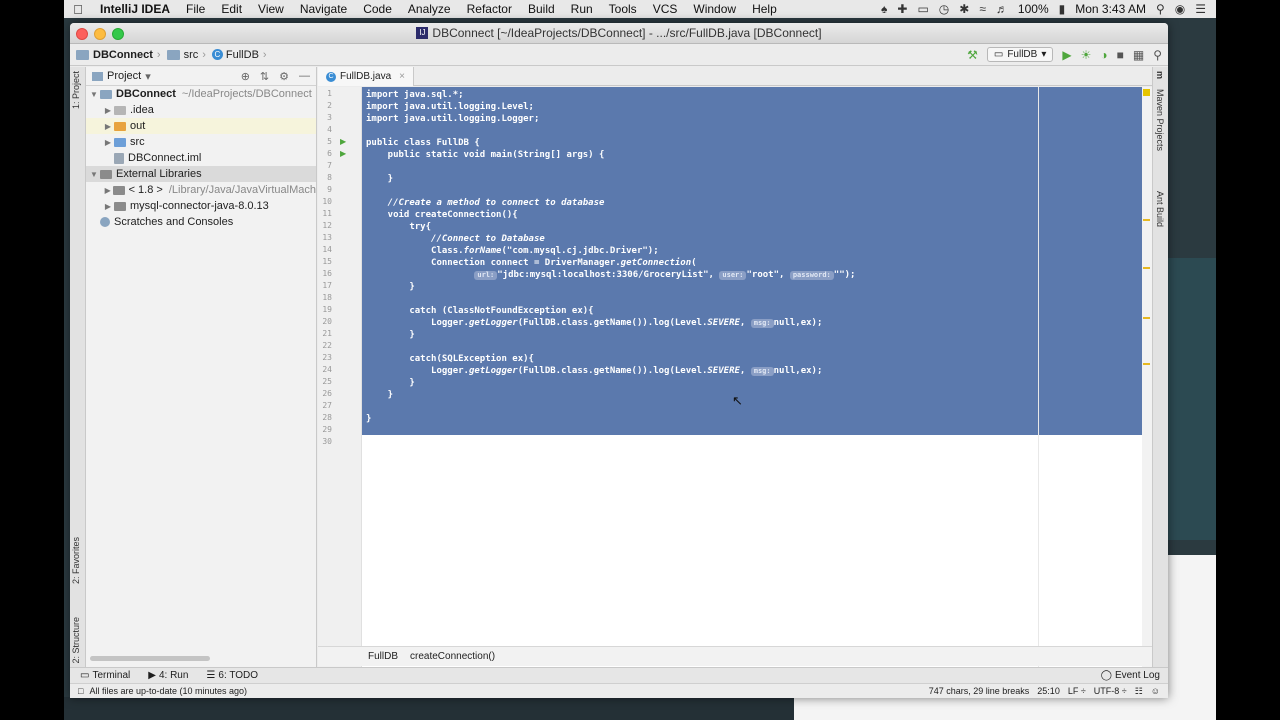  What do you see at coordinates (1086, 55) in the screenshot?
I see `debug-icon: ☀` at bounding box center [1086, 55].